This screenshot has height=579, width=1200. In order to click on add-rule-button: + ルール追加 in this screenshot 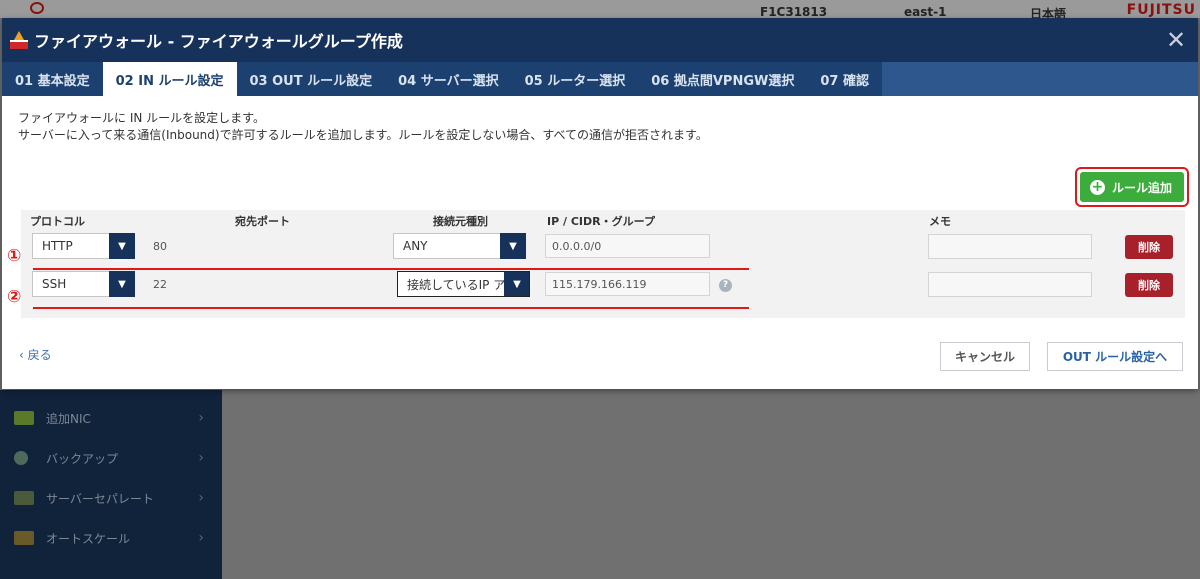, I will do `click(1131, 187)`.